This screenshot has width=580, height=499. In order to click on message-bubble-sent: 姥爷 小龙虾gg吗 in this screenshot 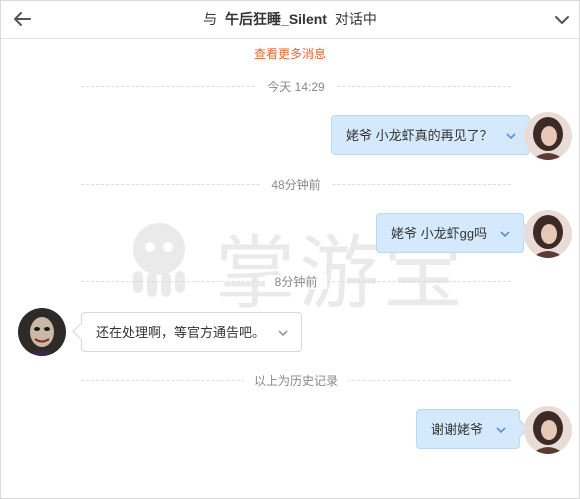, I will do `click(450, 233)`.